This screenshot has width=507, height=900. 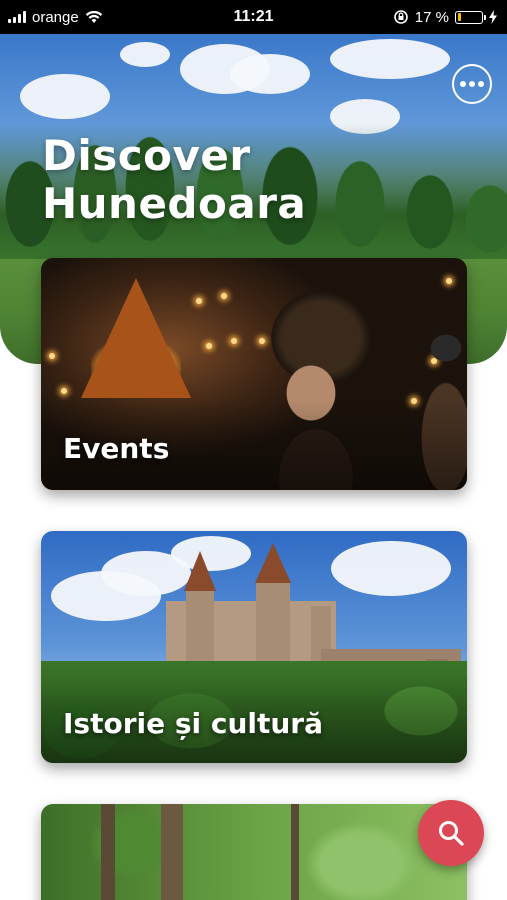 I want to click on search-button, so click(x=451, y=833).